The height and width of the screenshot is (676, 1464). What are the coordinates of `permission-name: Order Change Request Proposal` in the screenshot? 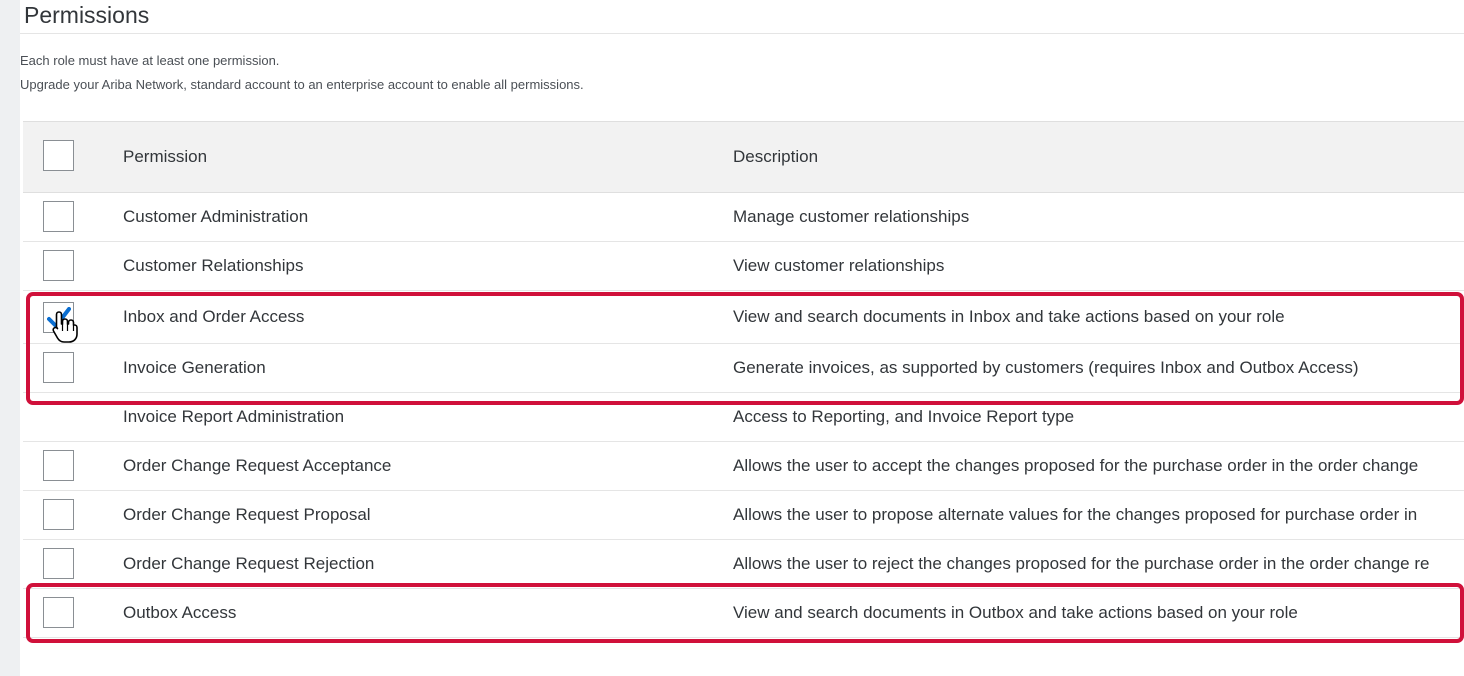 It's located at (247, 514).